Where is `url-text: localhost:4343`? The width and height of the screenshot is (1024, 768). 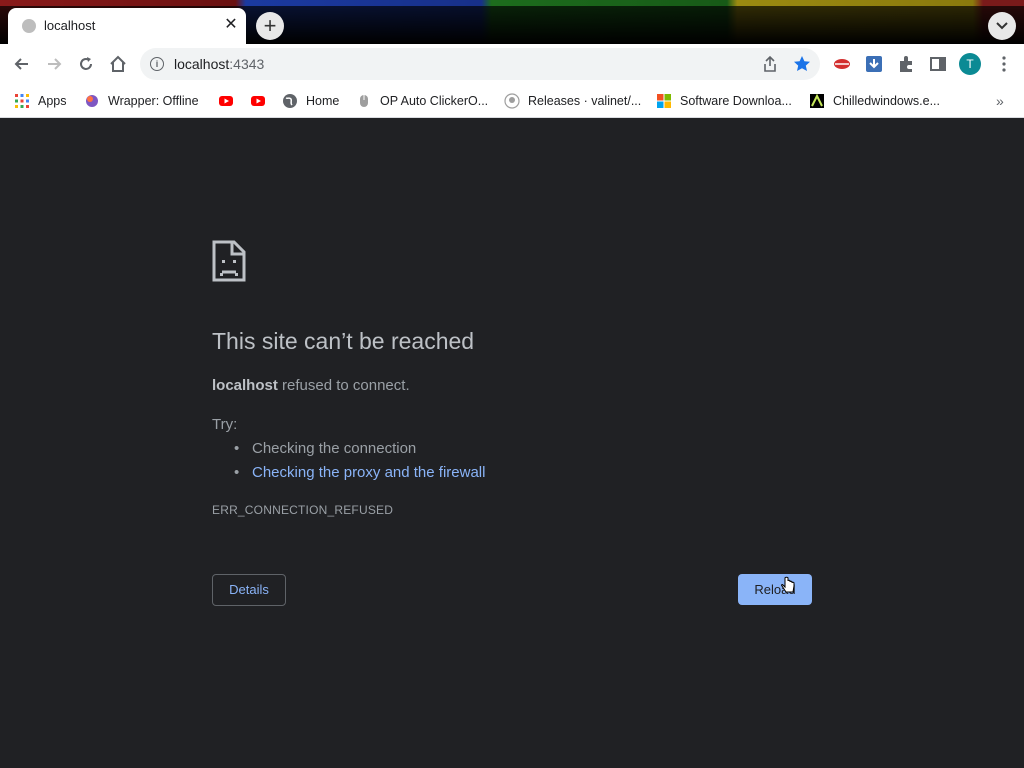 url-text: localhost:4343 is located at coordinates (219, 64).